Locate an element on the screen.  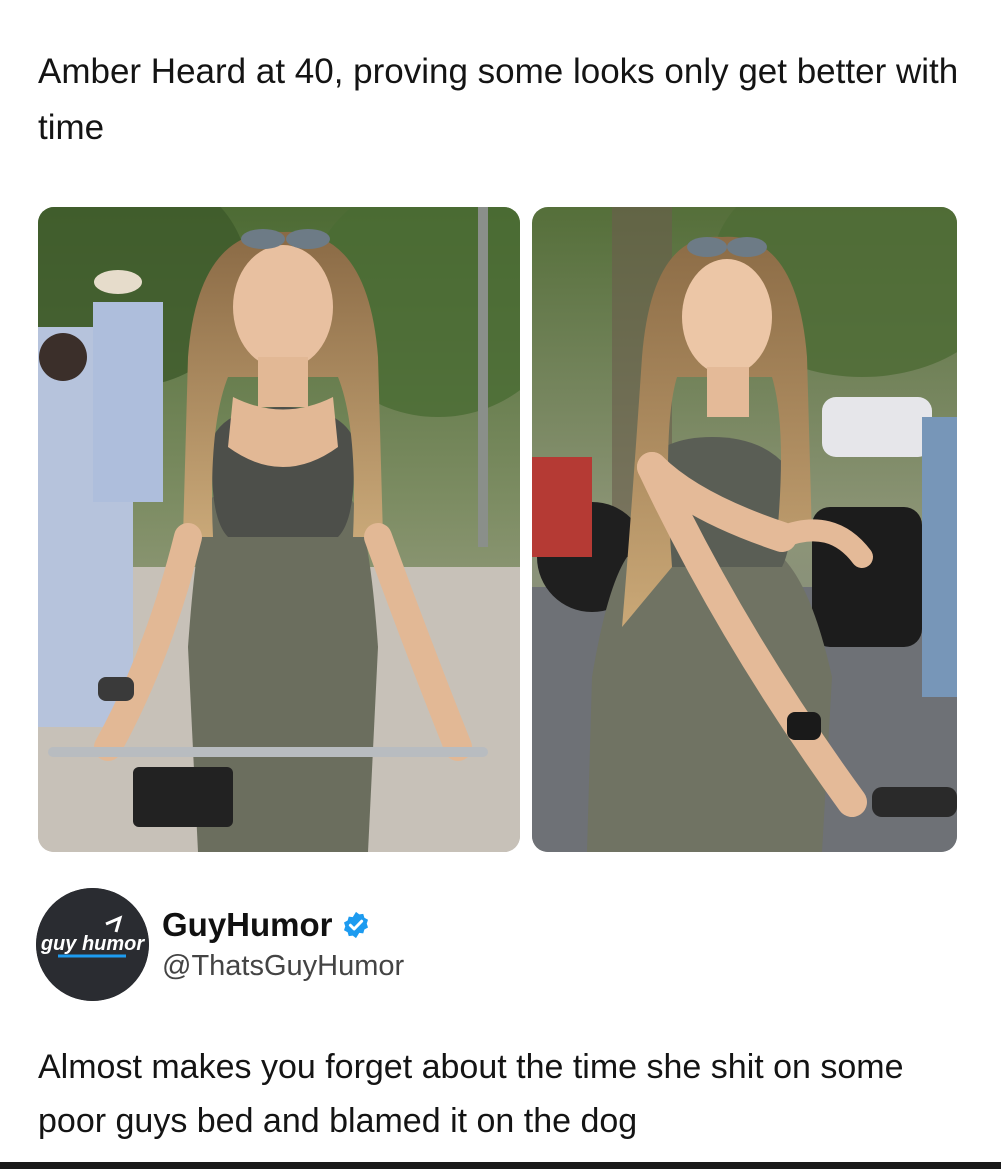
guyhumor-logo-icon: guy humor is located at coordinates (92, 944).